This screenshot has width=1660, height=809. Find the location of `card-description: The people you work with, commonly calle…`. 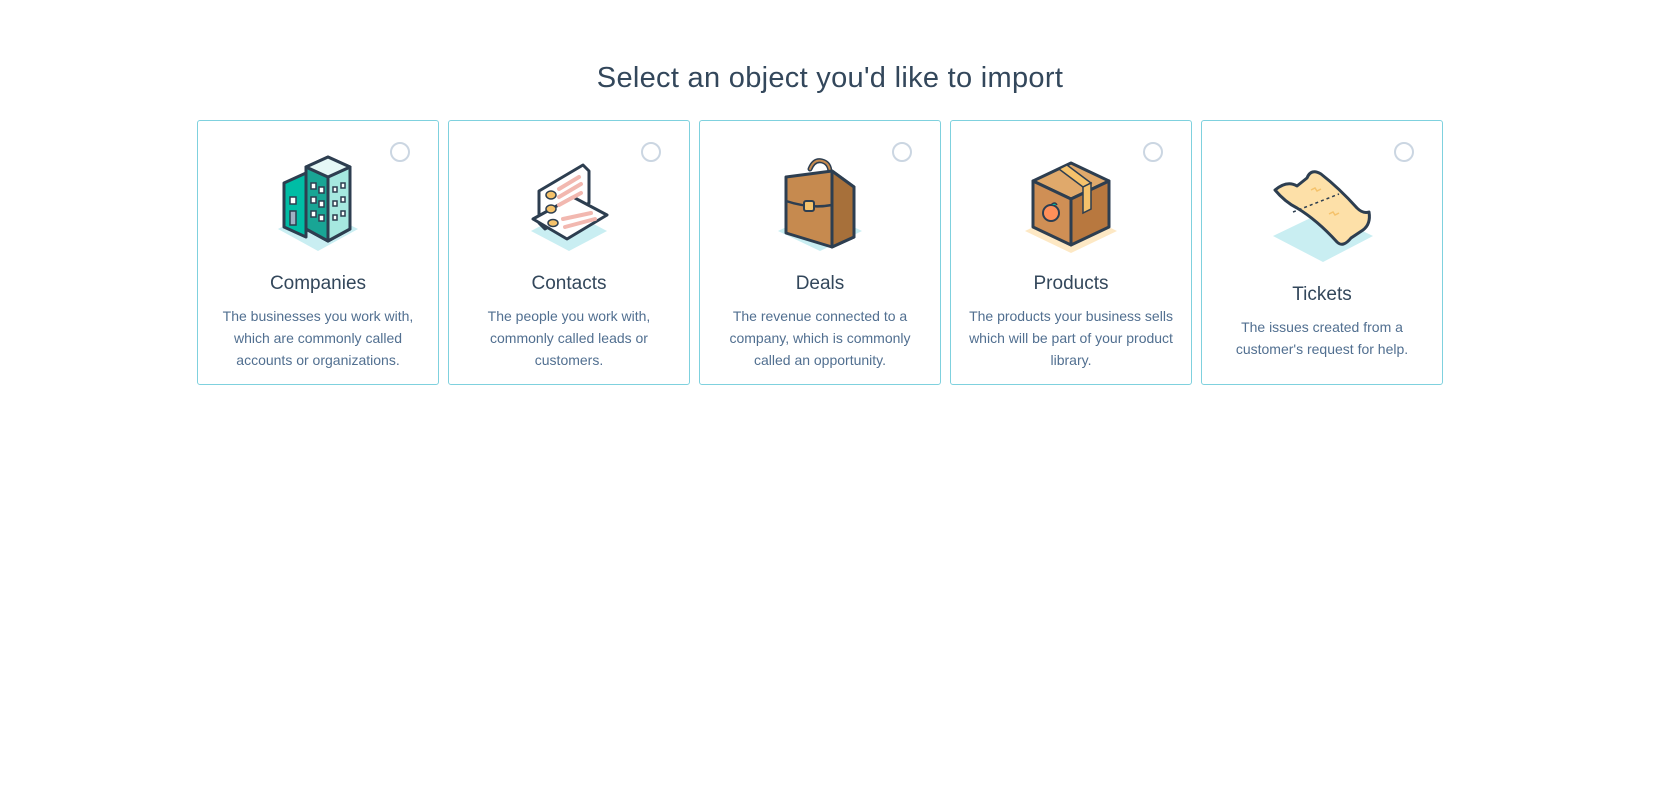

card-description: The people you work with, commonly calle… is located at coordinates (569, 338).